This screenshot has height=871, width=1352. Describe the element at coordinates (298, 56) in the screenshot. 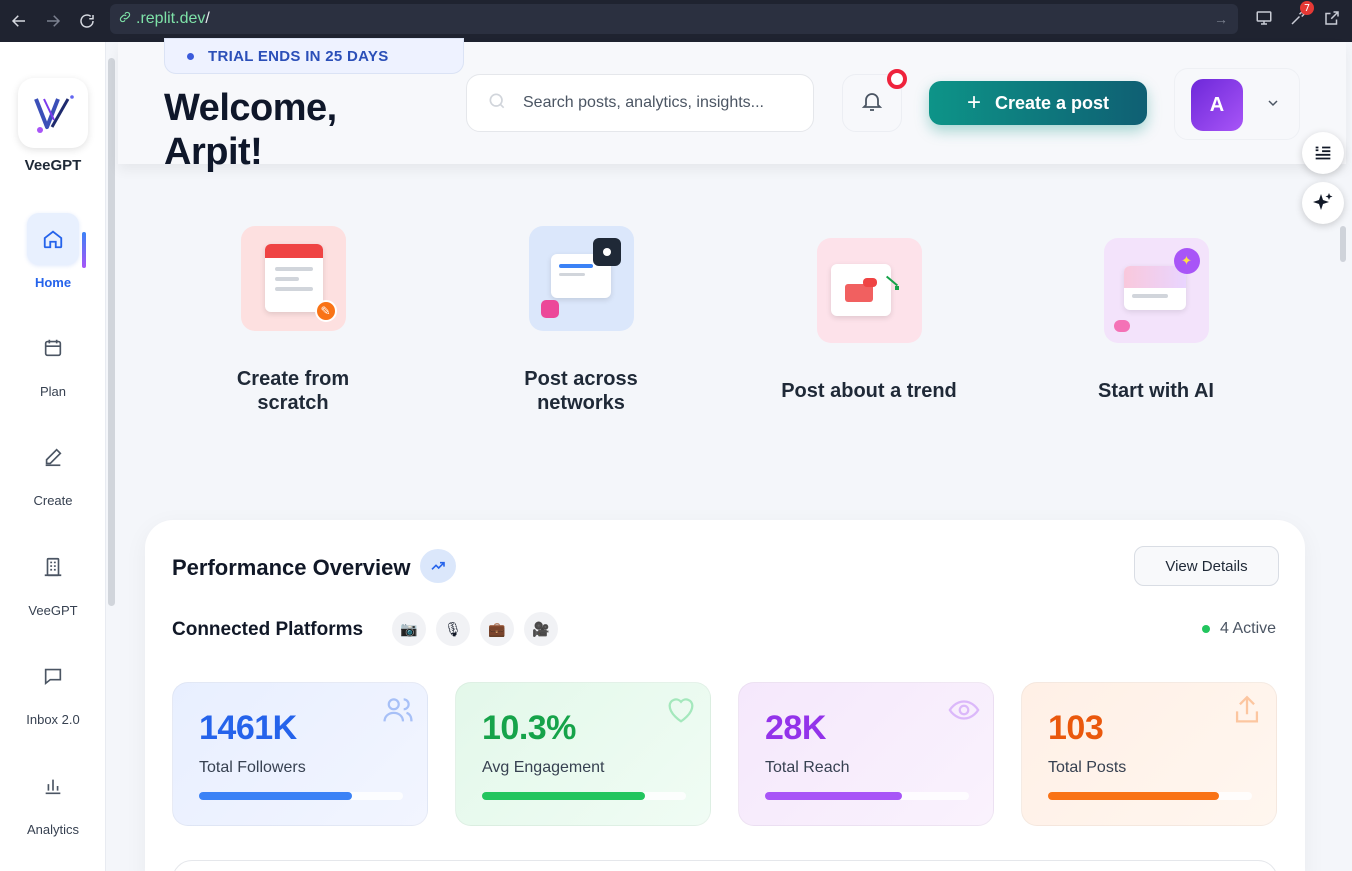

I see `trial-text: TRIAL ENDS IN 25 DAYS` at that location.